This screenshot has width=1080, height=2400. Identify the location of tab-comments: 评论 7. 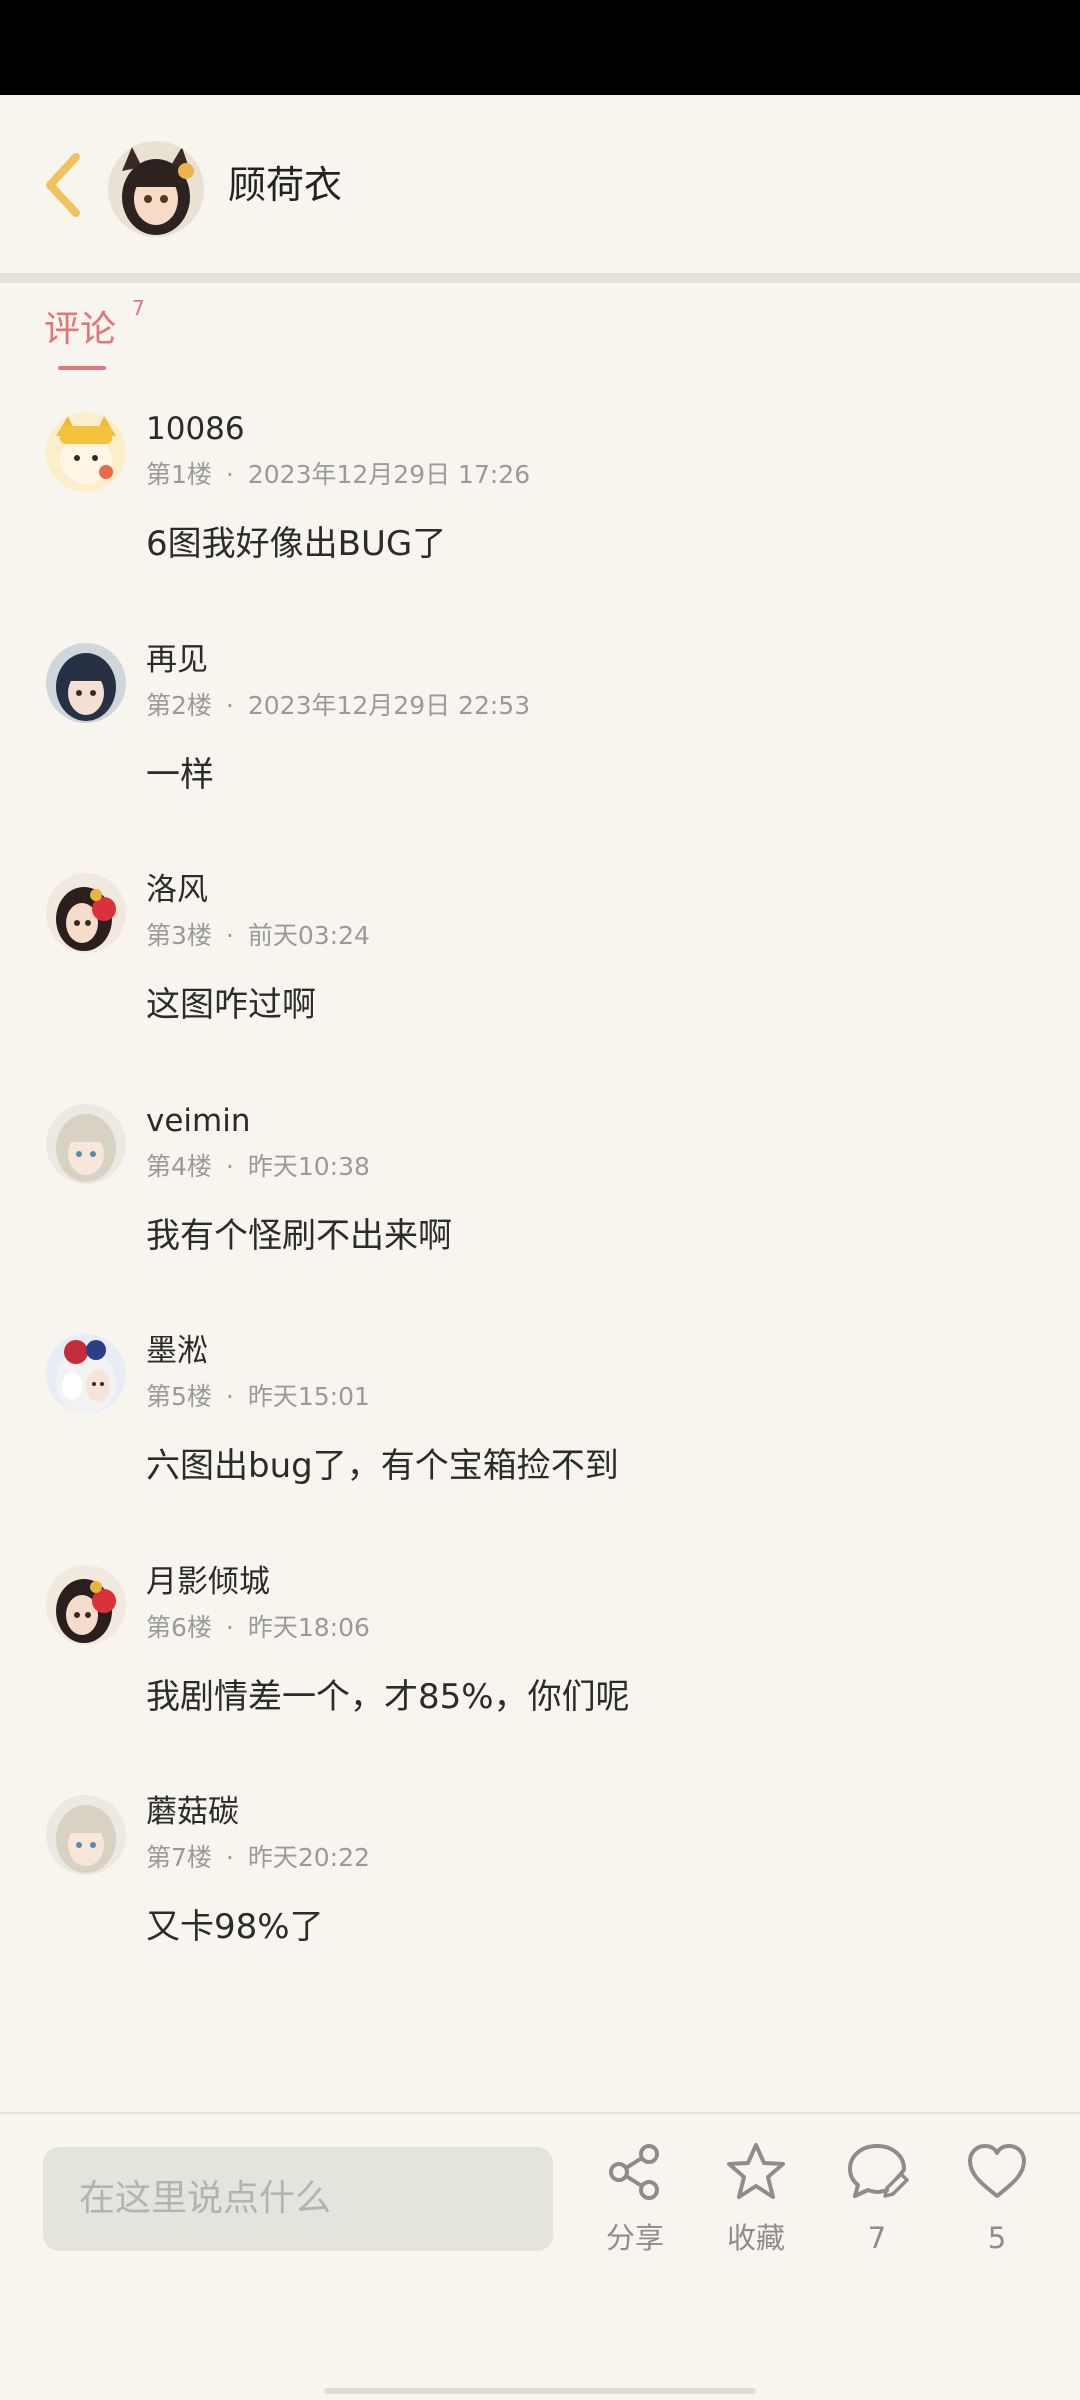
(94, 333).